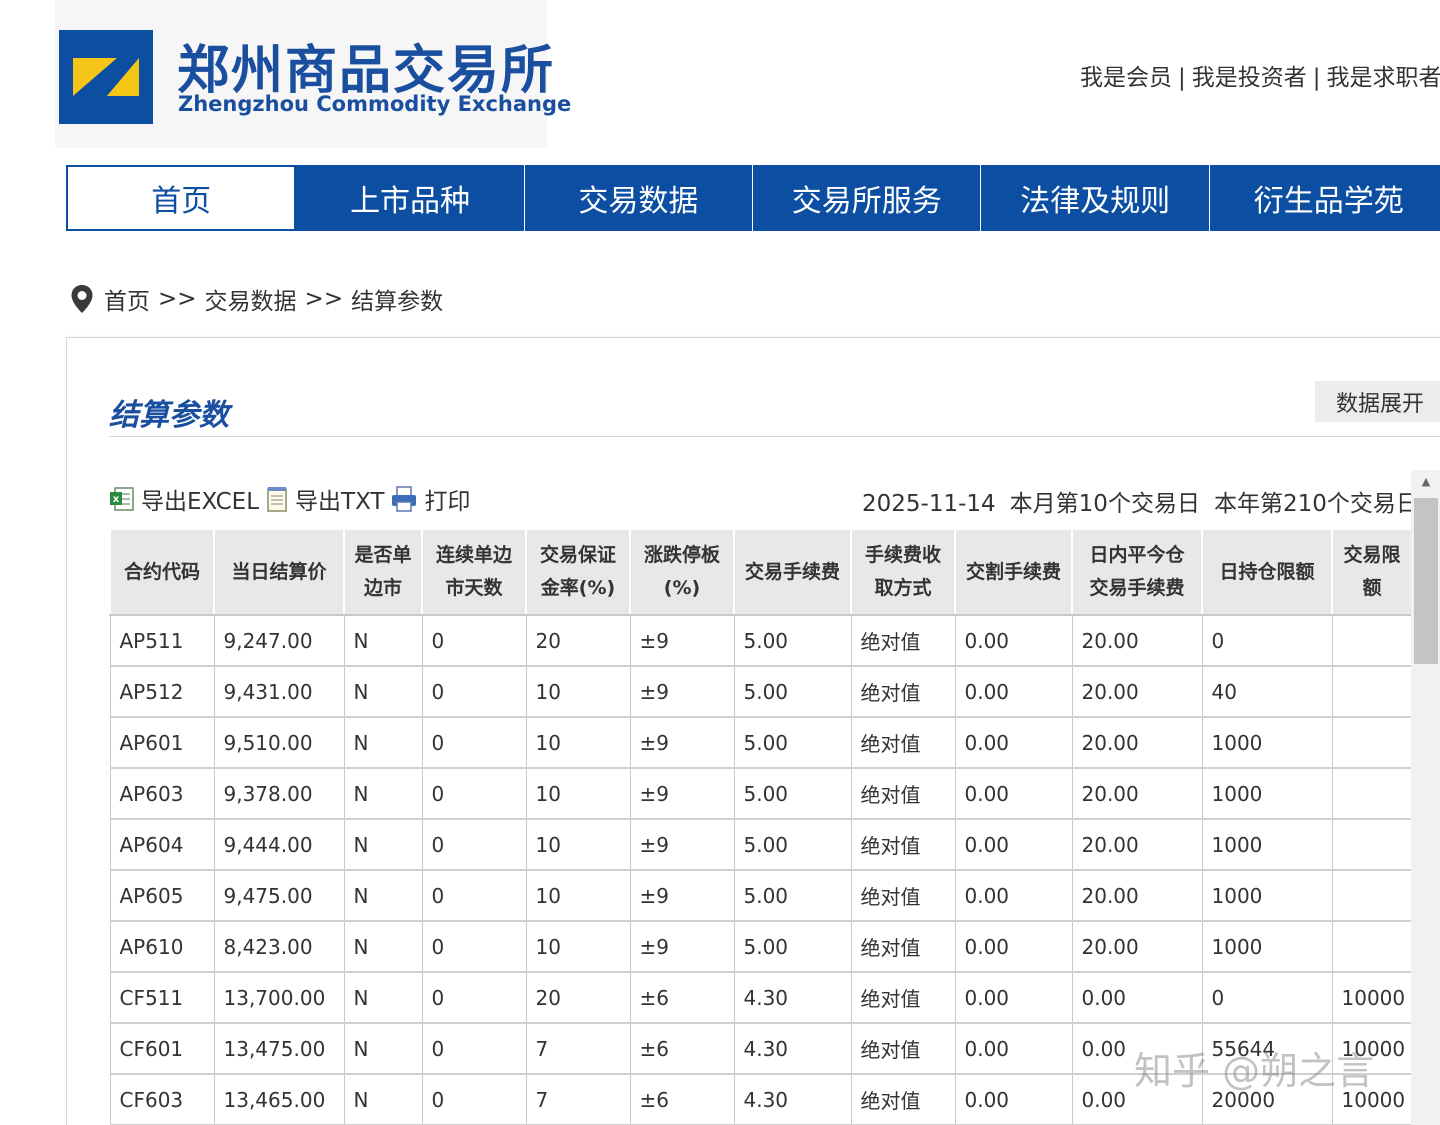  What do you see at coordinates (578, 572) in the screenshot?
I see `column-header: 交易保证 金率(%)` at bounding box center [578, 572].